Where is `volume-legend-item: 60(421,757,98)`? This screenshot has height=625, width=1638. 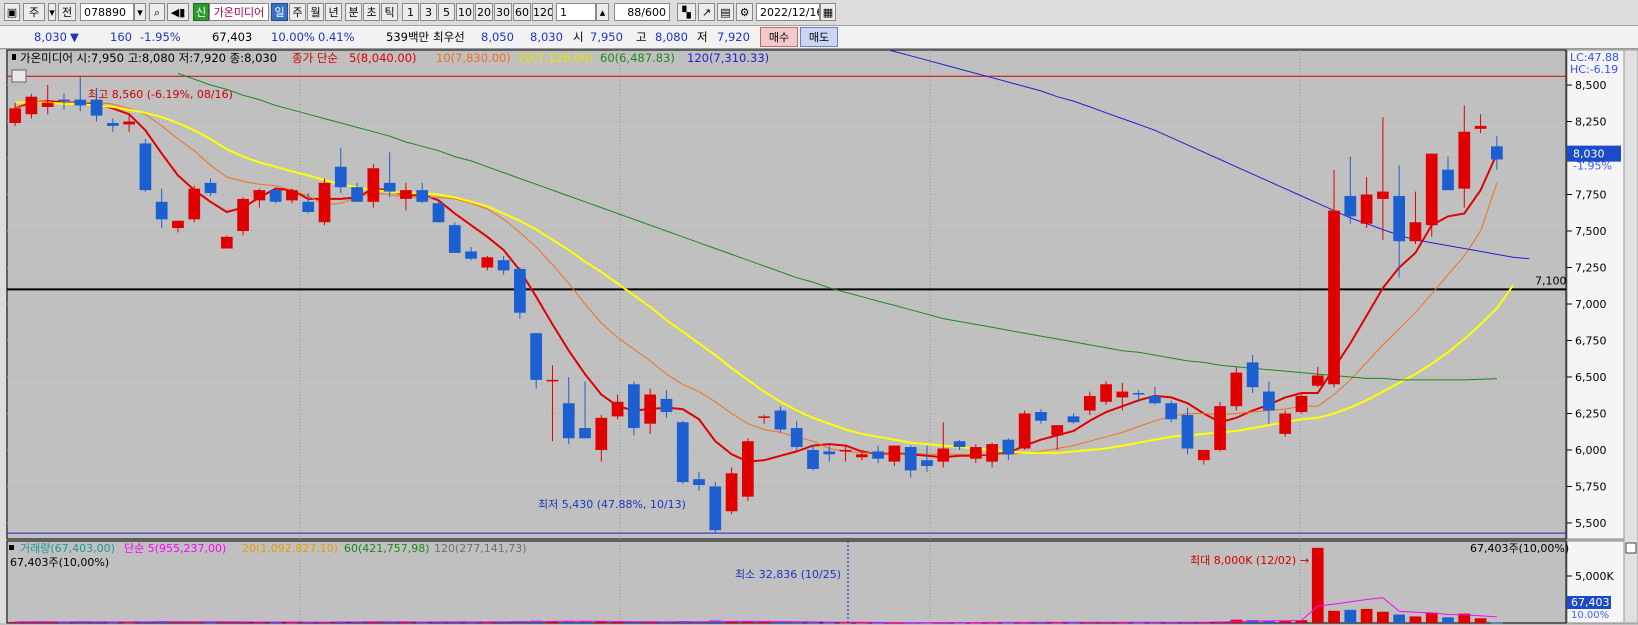 volume-legend-item: 60(421,757,98) is located at coordinates (387, 548).